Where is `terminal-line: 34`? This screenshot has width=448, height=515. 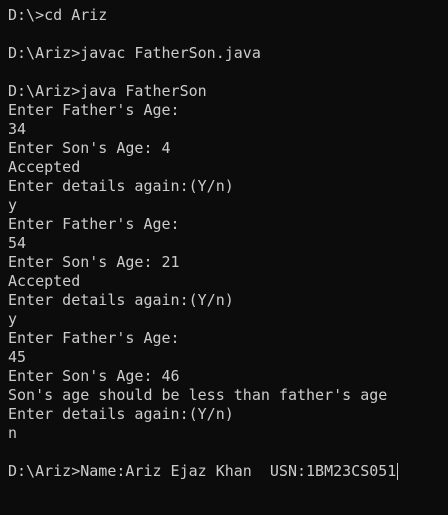 terminal-line: 34 is located at coordinates (17, 129).